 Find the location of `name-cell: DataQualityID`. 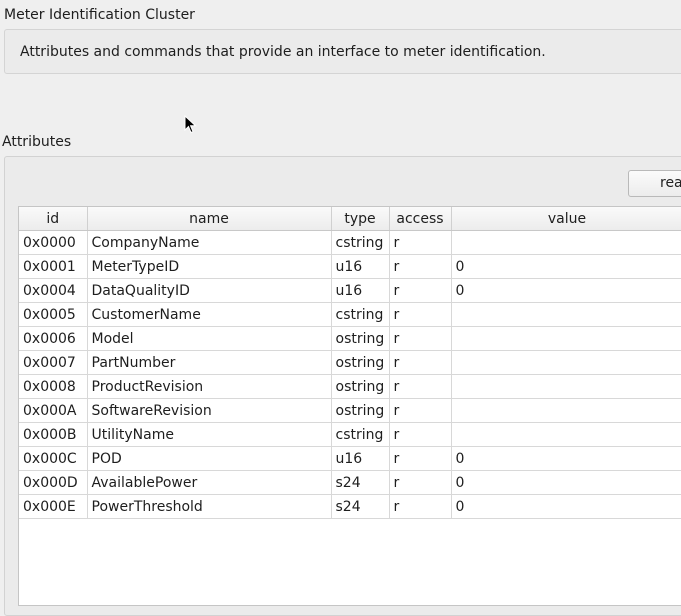

name-cell: DataQualityID is located at coordinates (209, 290).